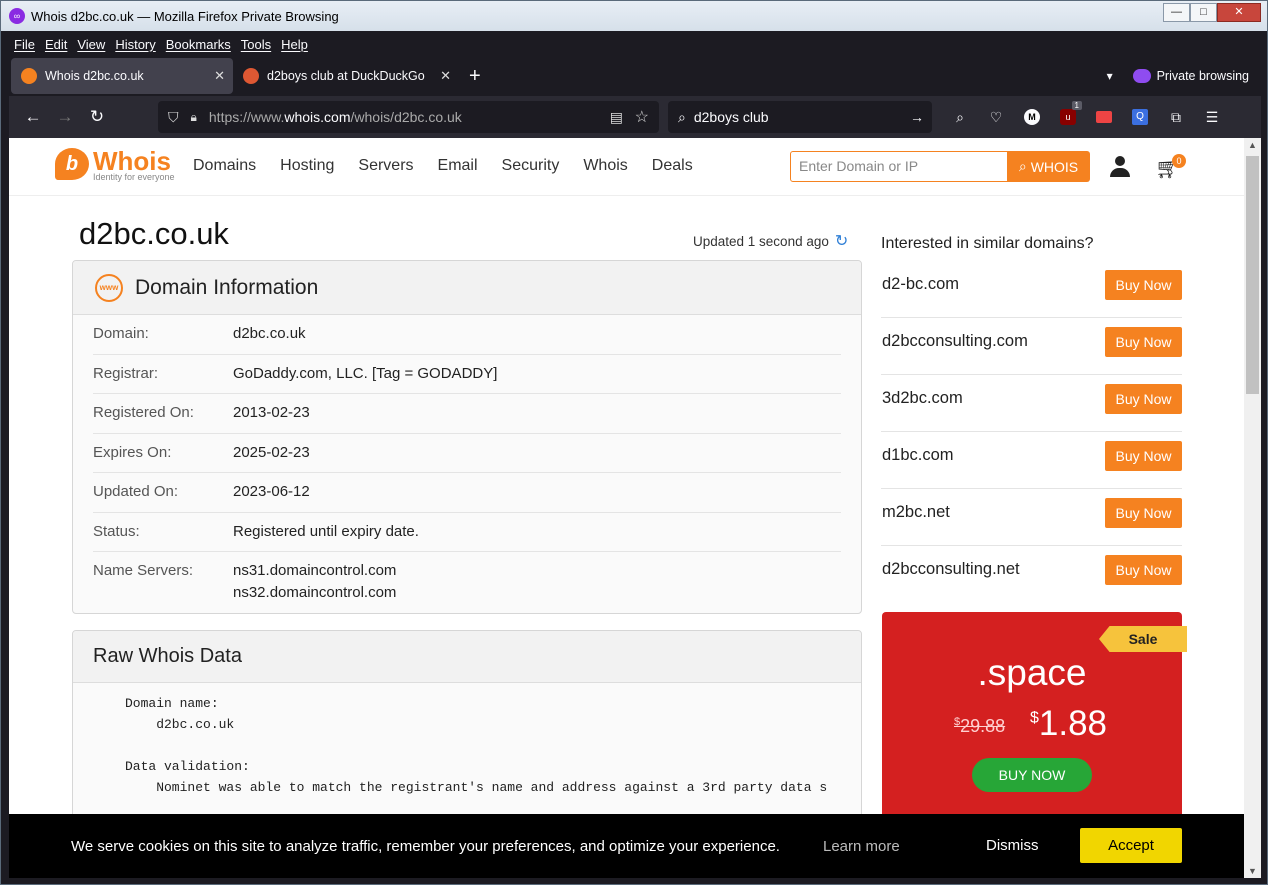 The image size is (1268, 885). I want to click on space-sale-promo: Sale .space $29.88 $1.88 BUY NOW, so click(1034, 722).